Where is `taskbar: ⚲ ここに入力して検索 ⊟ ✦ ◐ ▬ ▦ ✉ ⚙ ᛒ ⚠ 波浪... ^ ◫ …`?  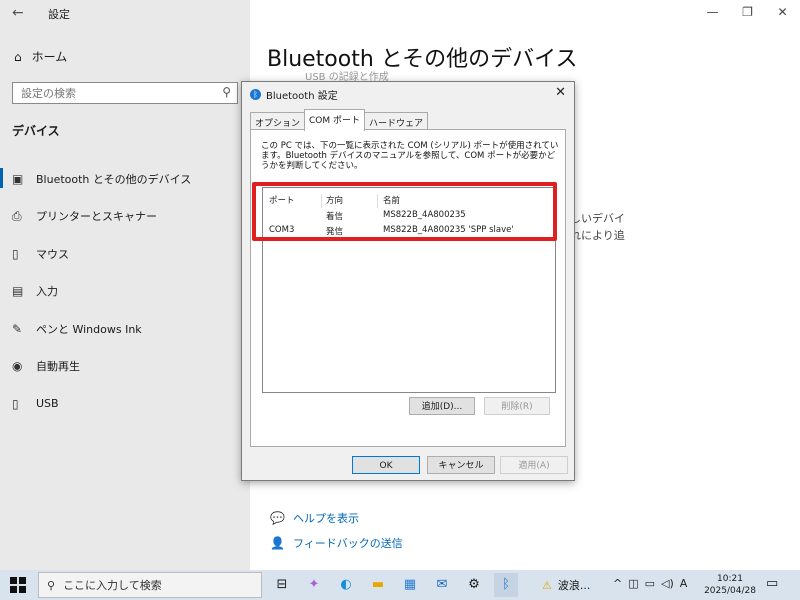 taskbar: ⚲ ここに入力して検索 ⊟ ✦ ◐ ▬ ▦ ✉ ⚙ ᛒ ⚠ 波浪... ^ ◫ … is located at coordinates (400, 585).